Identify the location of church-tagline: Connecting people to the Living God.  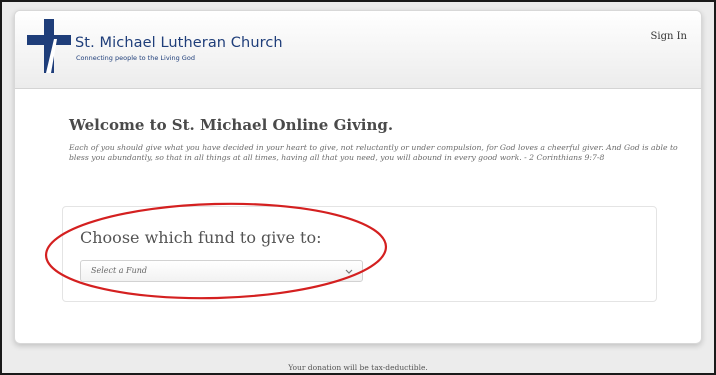
(135, 58).